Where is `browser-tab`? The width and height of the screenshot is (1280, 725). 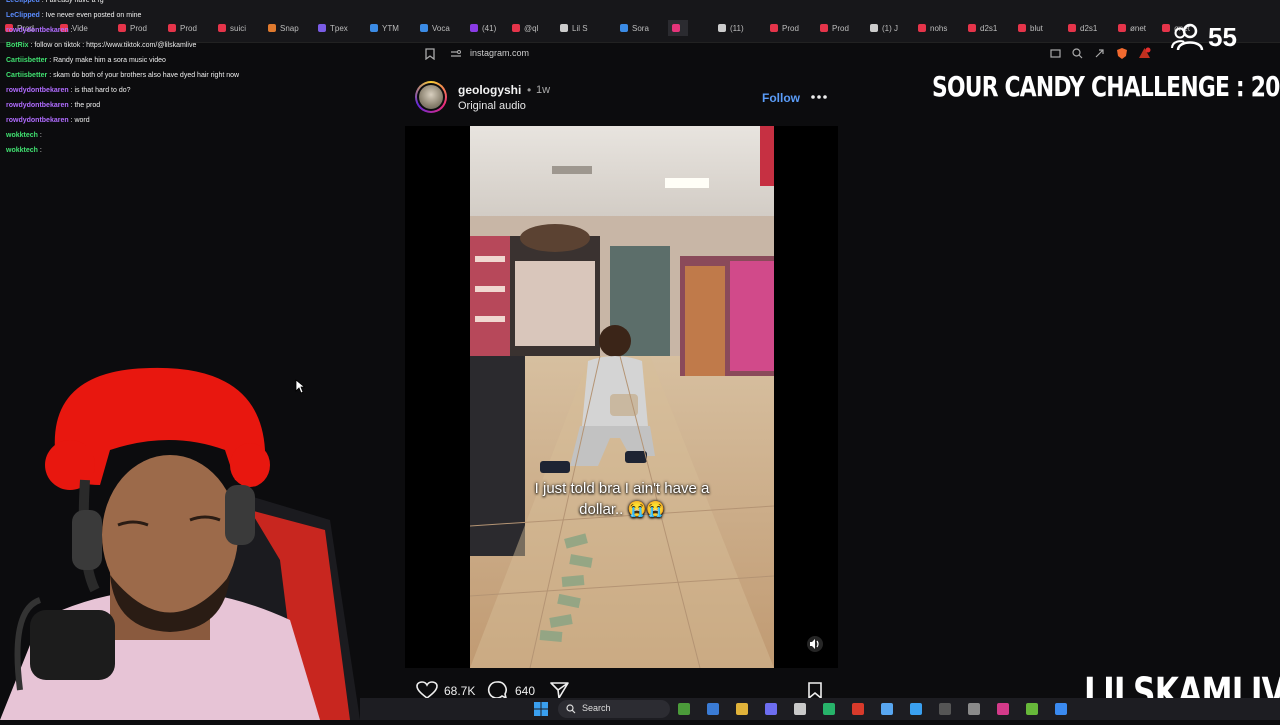
browser-tab is located at coordinates (678, 28).